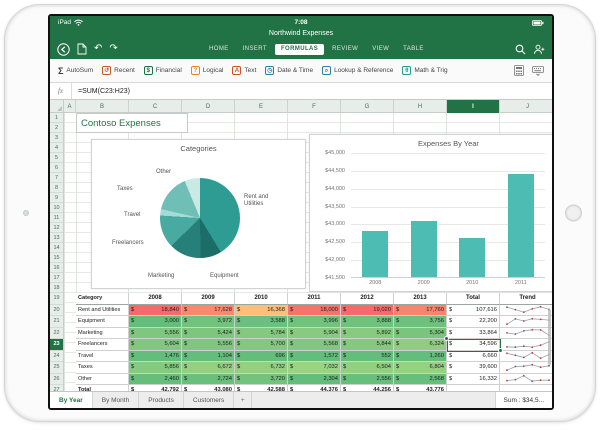 The image size is (600, 430). What do you see at coordinates (116, 400) in the screenshot?
I see `sheet-tab-by-month: By Month` at bounding box center [116, 400].